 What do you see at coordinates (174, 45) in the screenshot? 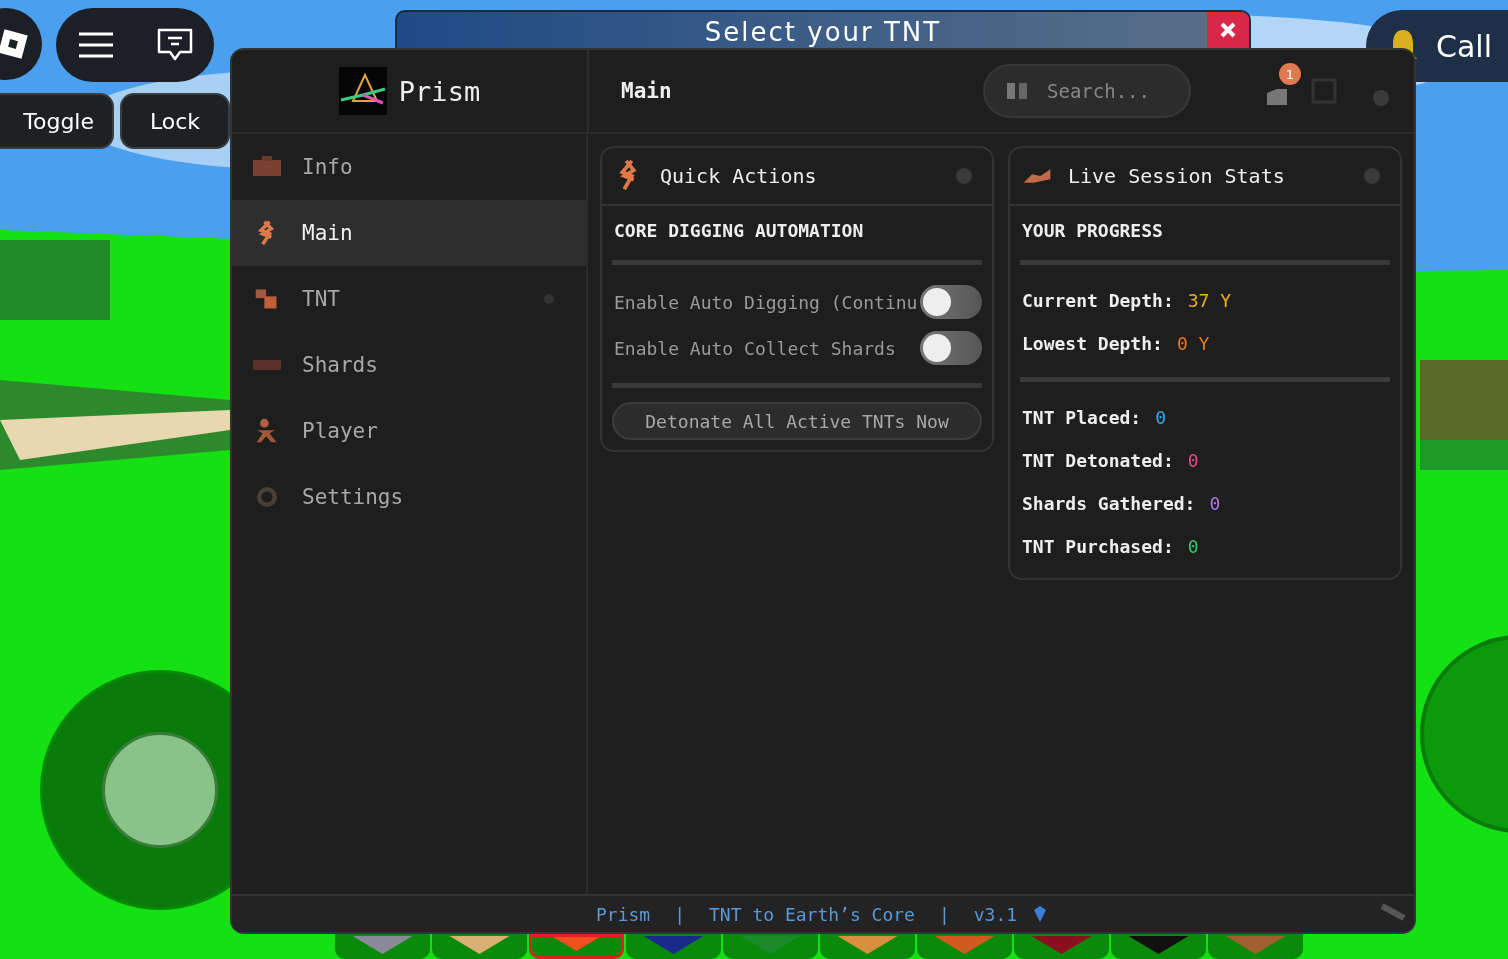
I see `chat-icon` at bounding box center [174, 45].